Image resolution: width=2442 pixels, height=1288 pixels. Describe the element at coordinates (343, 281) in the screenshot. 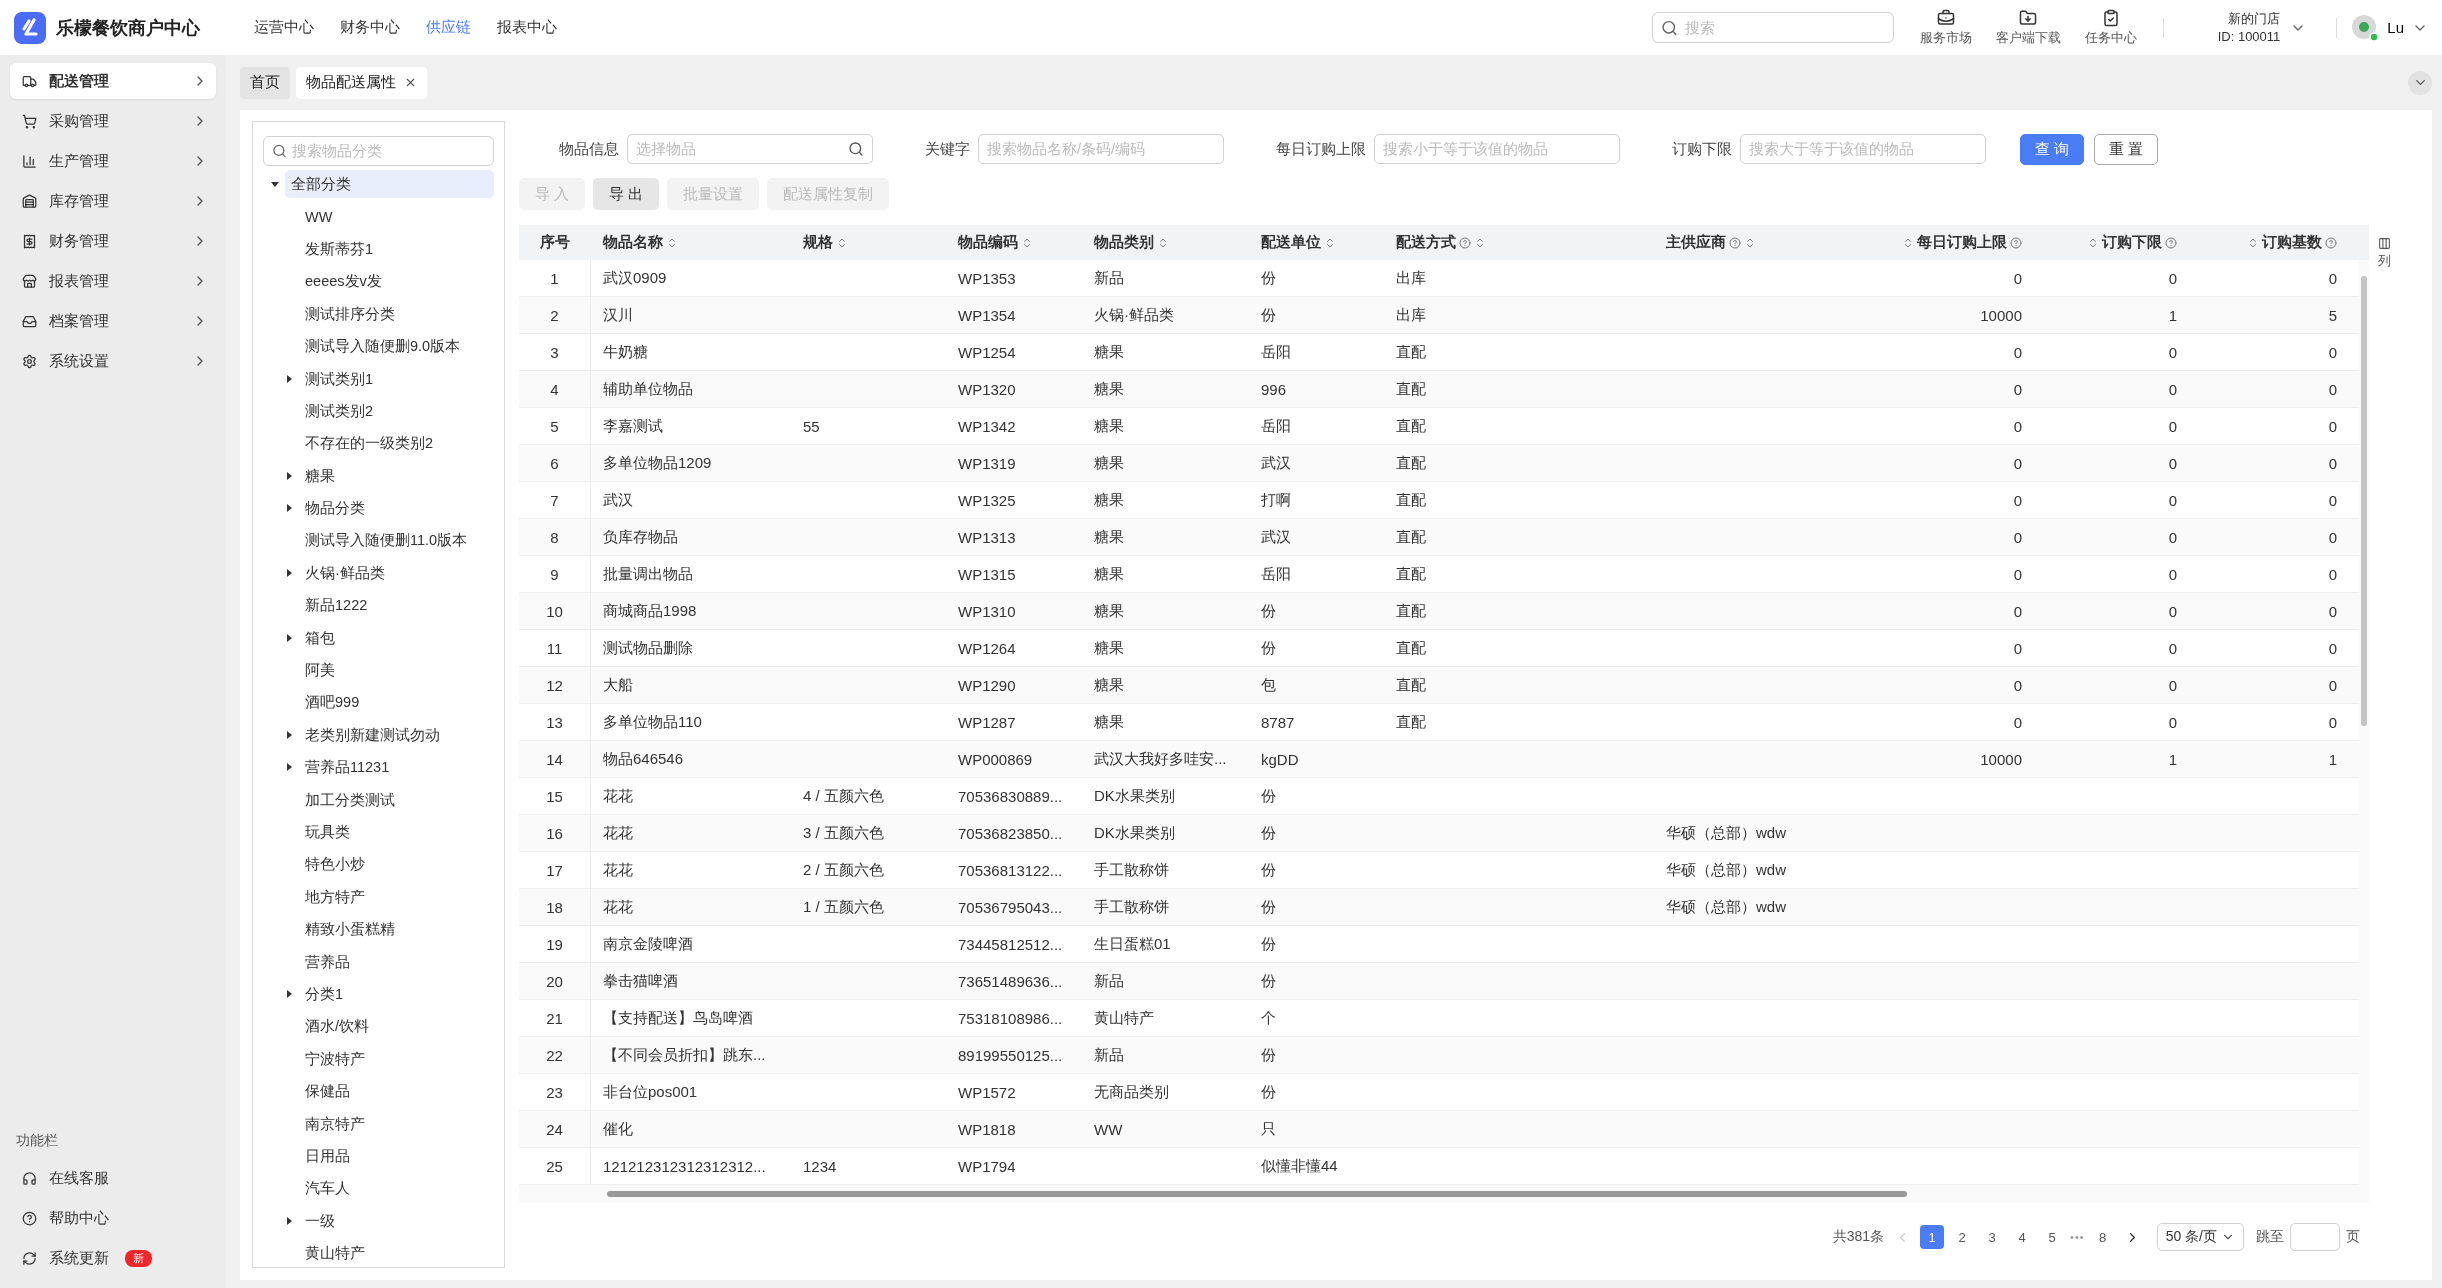

I see `tree-item: eeees发v发` at that location.